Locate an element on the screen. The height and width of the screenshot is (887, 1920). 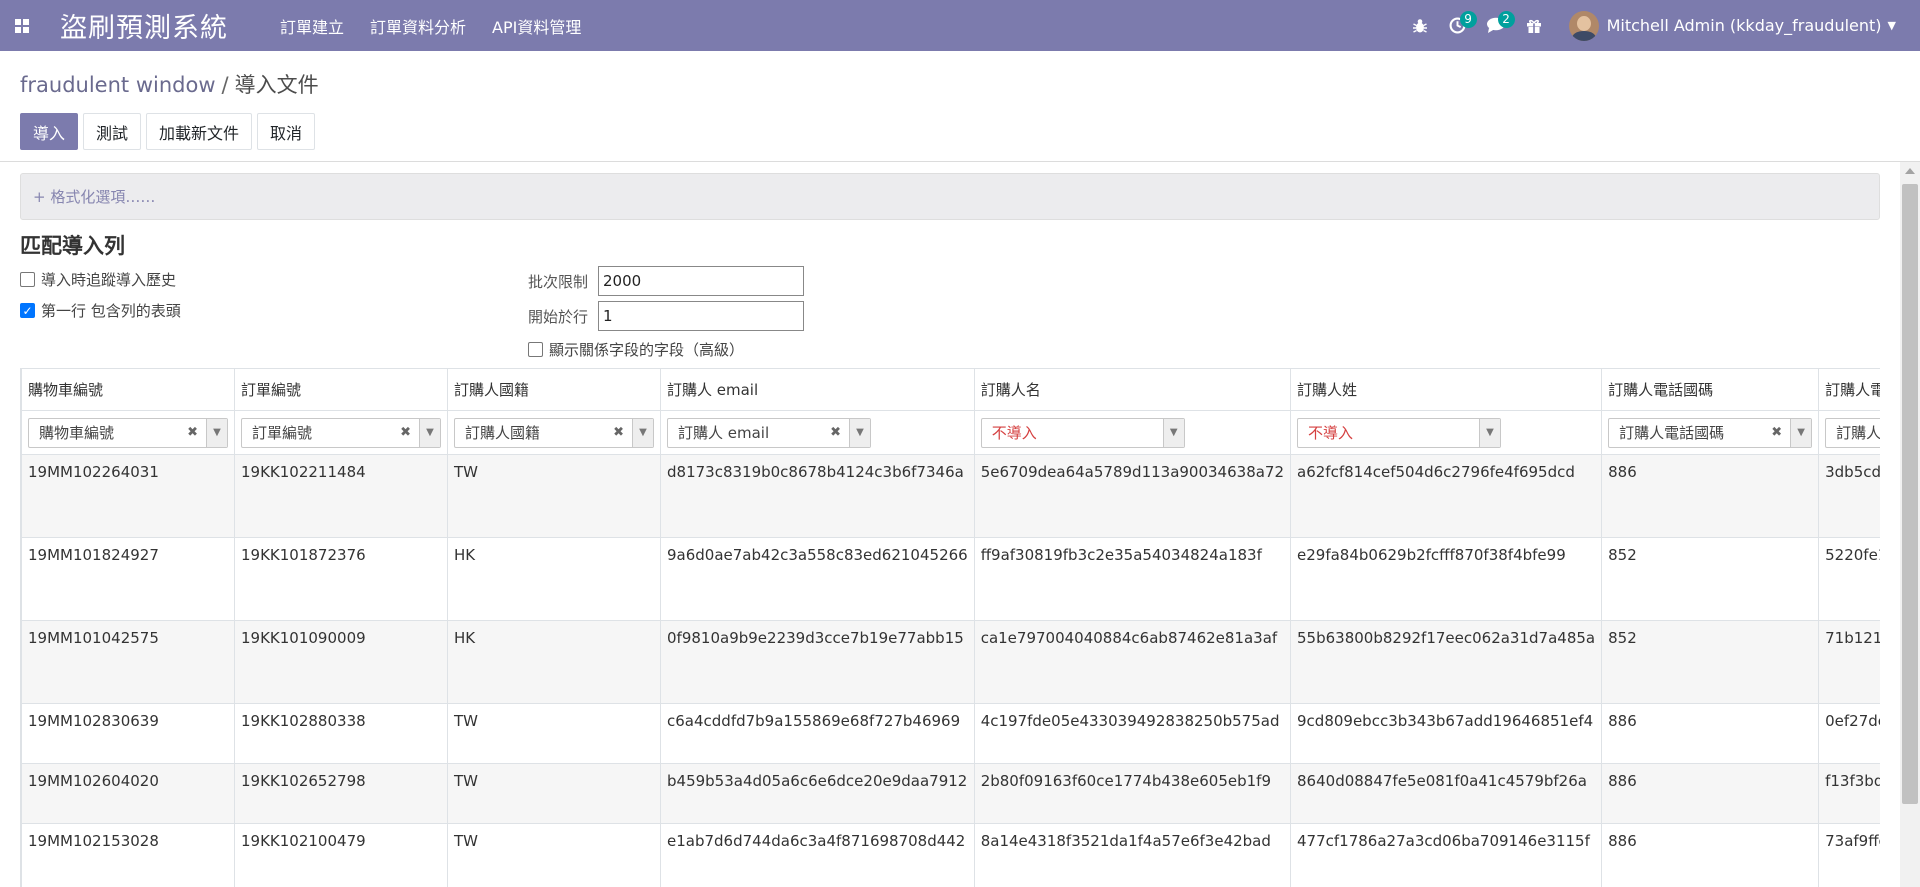
batch-limit-input: 2000 is located at coordinates (701, 281).